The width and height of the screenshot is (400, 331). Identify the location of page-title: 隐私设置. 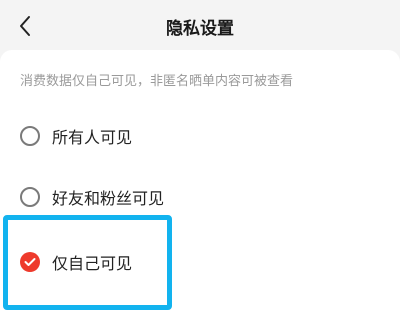
(200, 29).